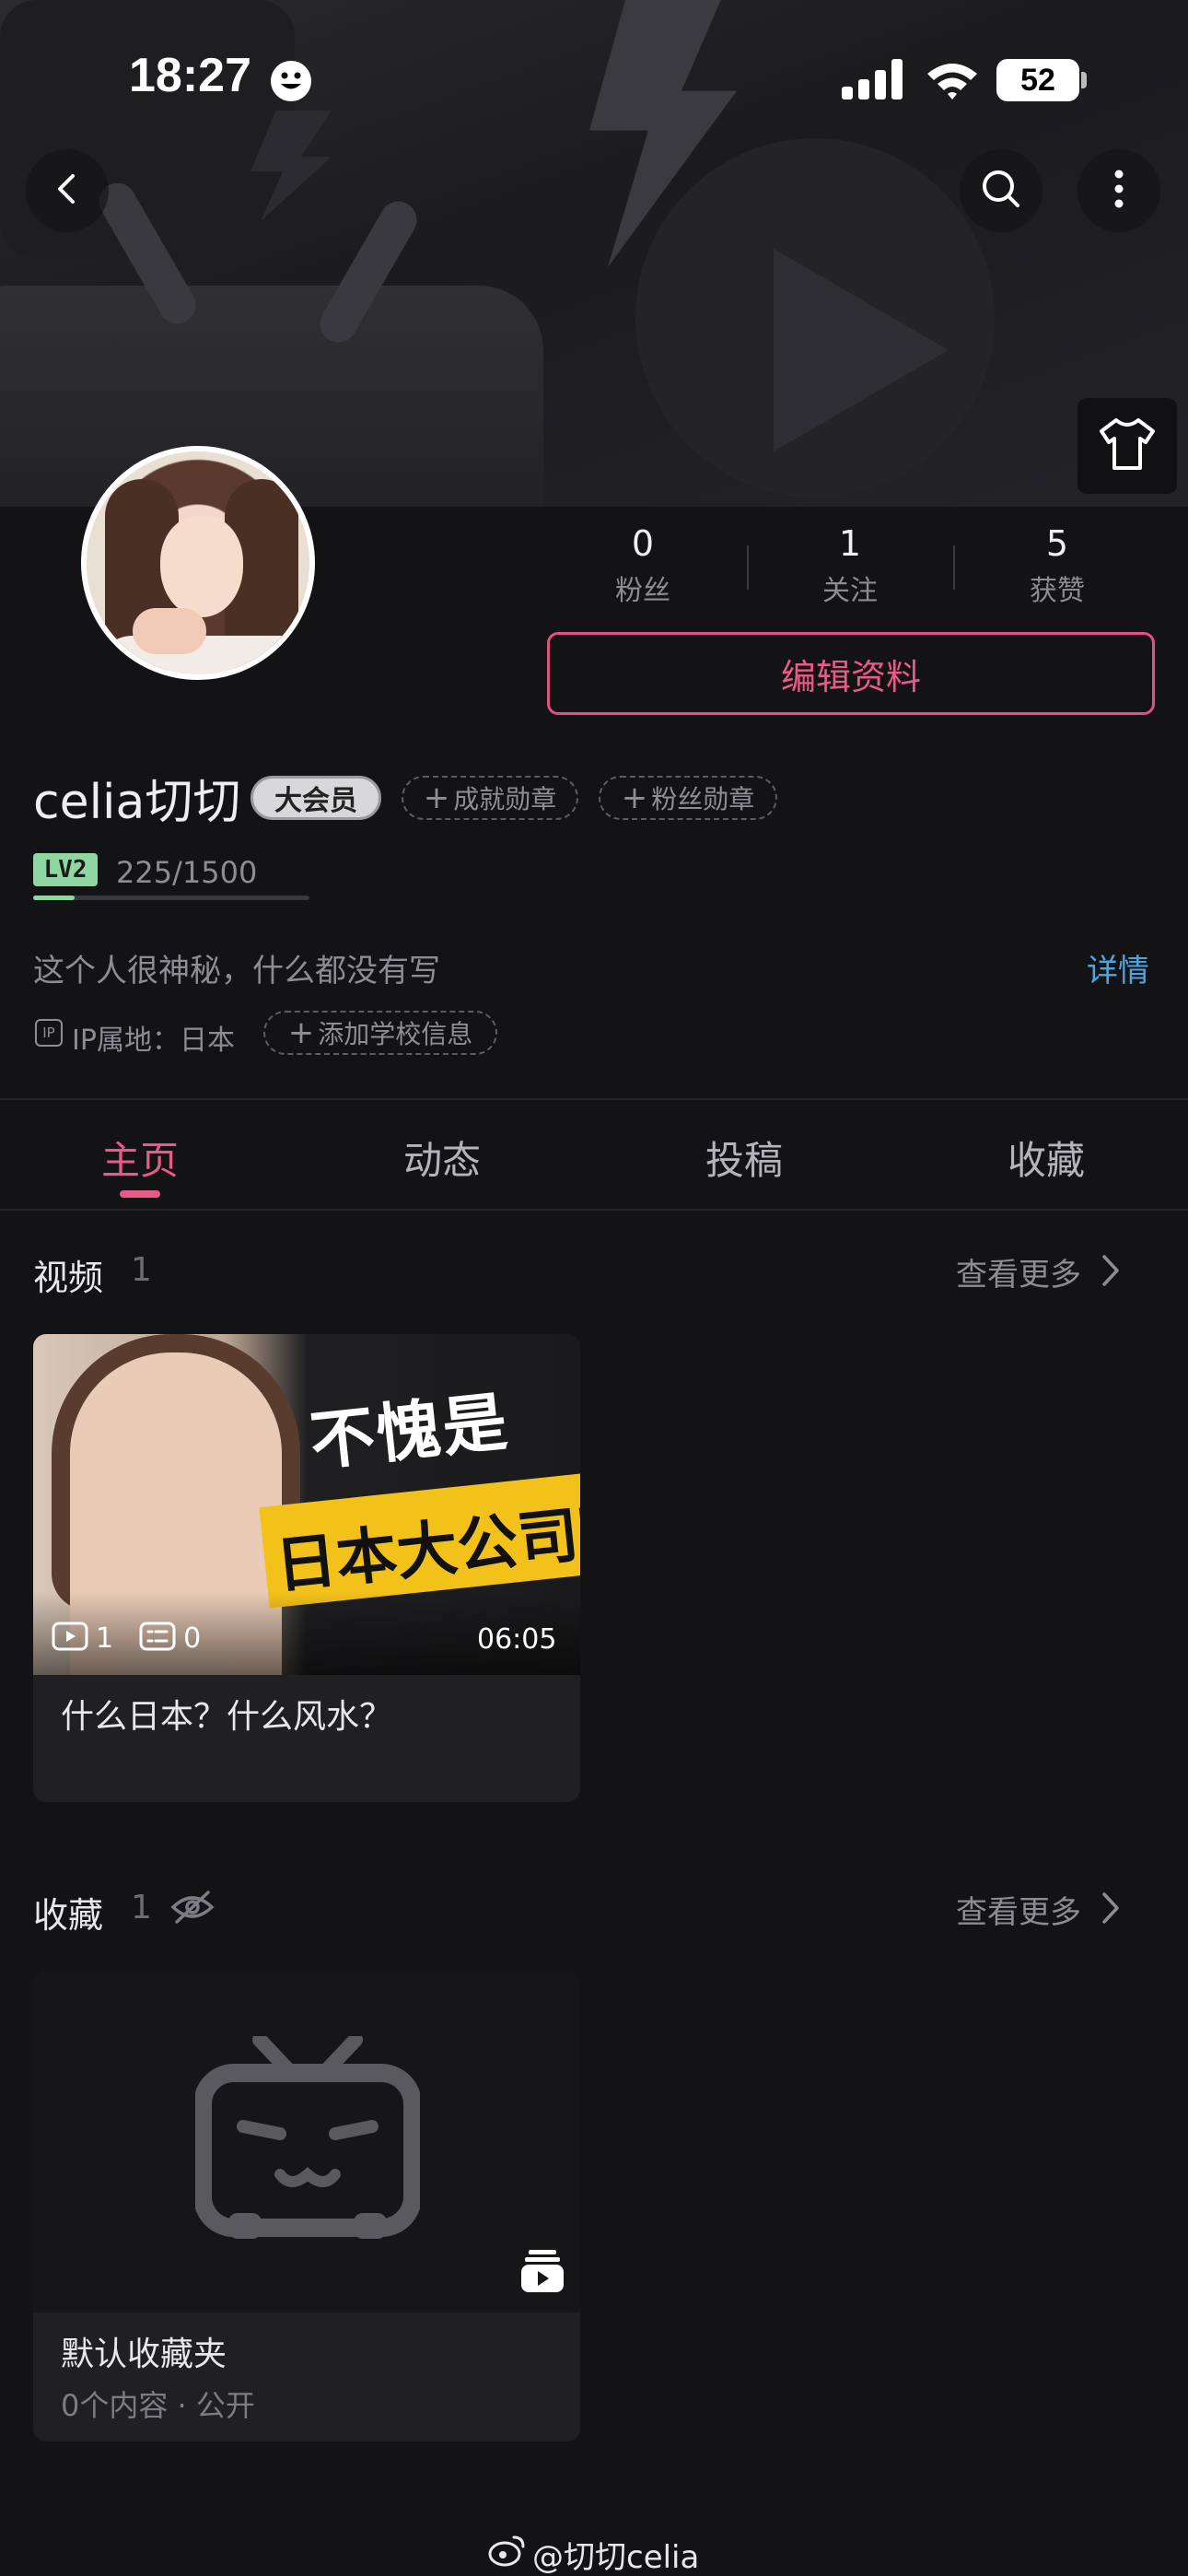 Image resolution: width=1188 pixels, height=2576 pixels. I want to click on level-progress-text: 225/1500, so click(187, 872).